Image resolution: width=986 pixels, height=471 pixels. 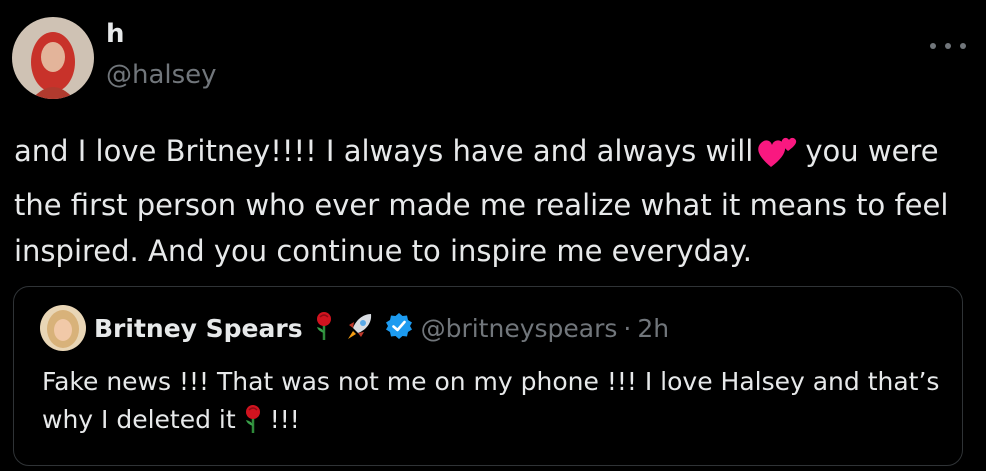 I want to click on two-hearts-icon, so click(x=778, y=158).